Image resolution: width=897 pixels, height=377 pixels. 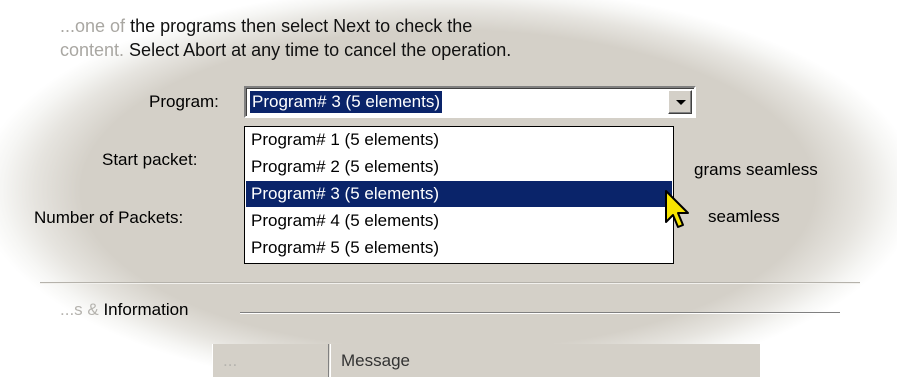 What do you see at coordinates (459, 221) in the screenshot?
I see `program-option: Program# 4 (5 elements)` at bounding box center [459, 221].